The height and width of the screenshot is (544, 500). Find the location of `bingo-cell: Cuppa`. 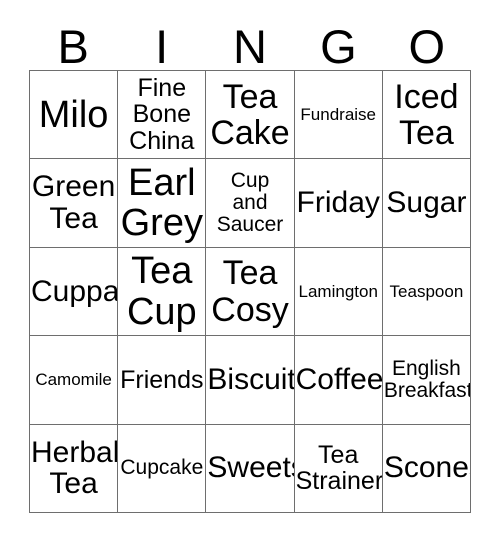

bingo-cell: Cuppa is located at coordinates (74, 292).